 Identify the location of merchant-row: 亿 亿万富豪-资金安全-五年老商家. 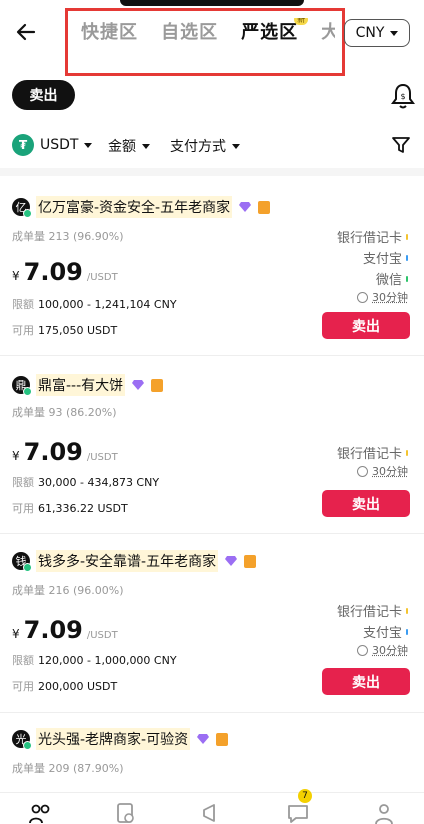
(141, 207).